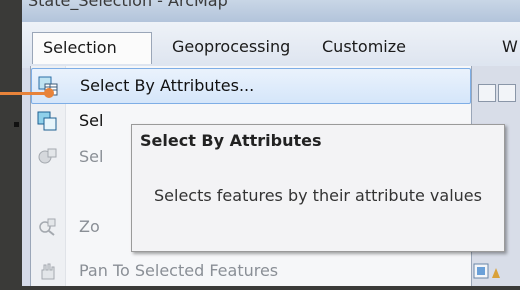 Image resolution: width=520 pixels, height=290 pixels. Describe the element at coordinates (179, 270) in the screenshot. I see `menu-item-label: Pan To Selected Features` at that location.